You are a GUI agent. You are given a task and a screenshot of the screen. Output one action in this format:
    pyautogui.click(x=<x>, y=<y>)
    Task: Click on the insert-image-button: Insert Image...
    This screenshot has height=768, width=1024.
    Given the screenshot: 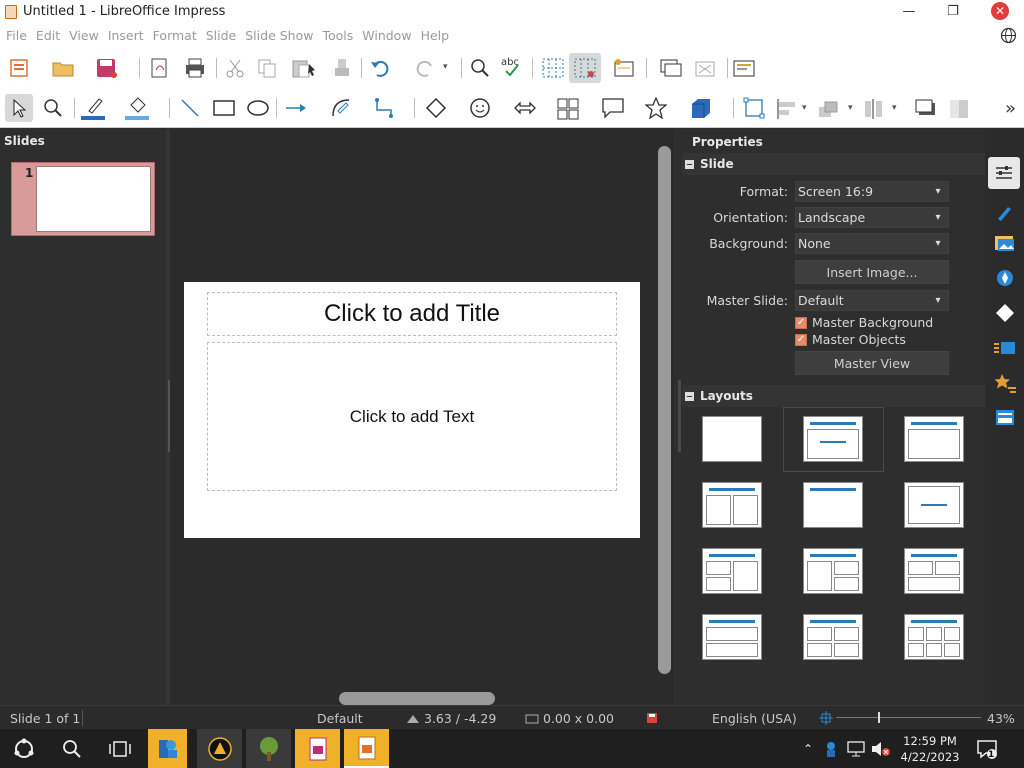 What is the action you would take?
    pyautogui.click(x=872, y=272)
    